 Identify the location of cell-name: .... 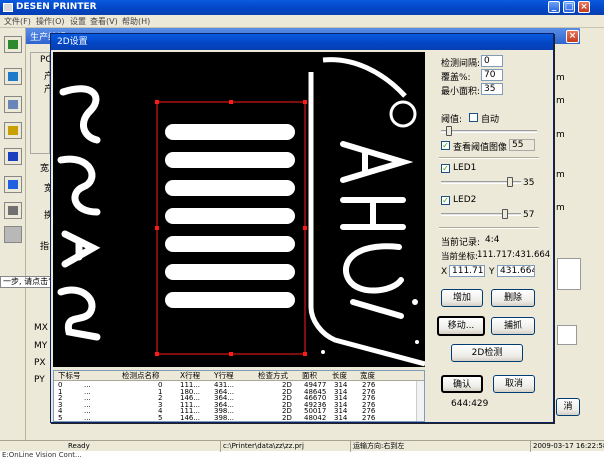
(87, 418).